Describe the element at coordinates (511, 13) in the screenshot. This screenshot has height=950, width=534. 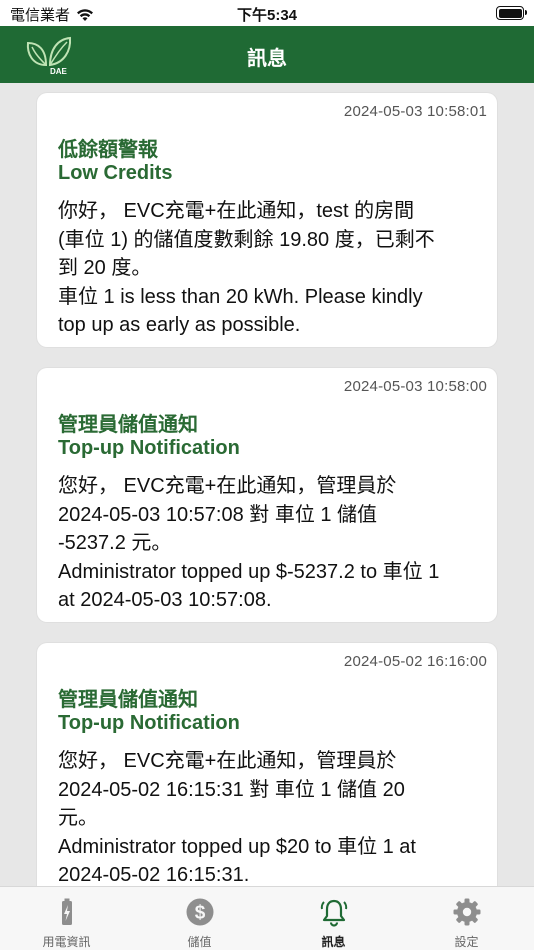
I see `battery-status-icon` at that location.